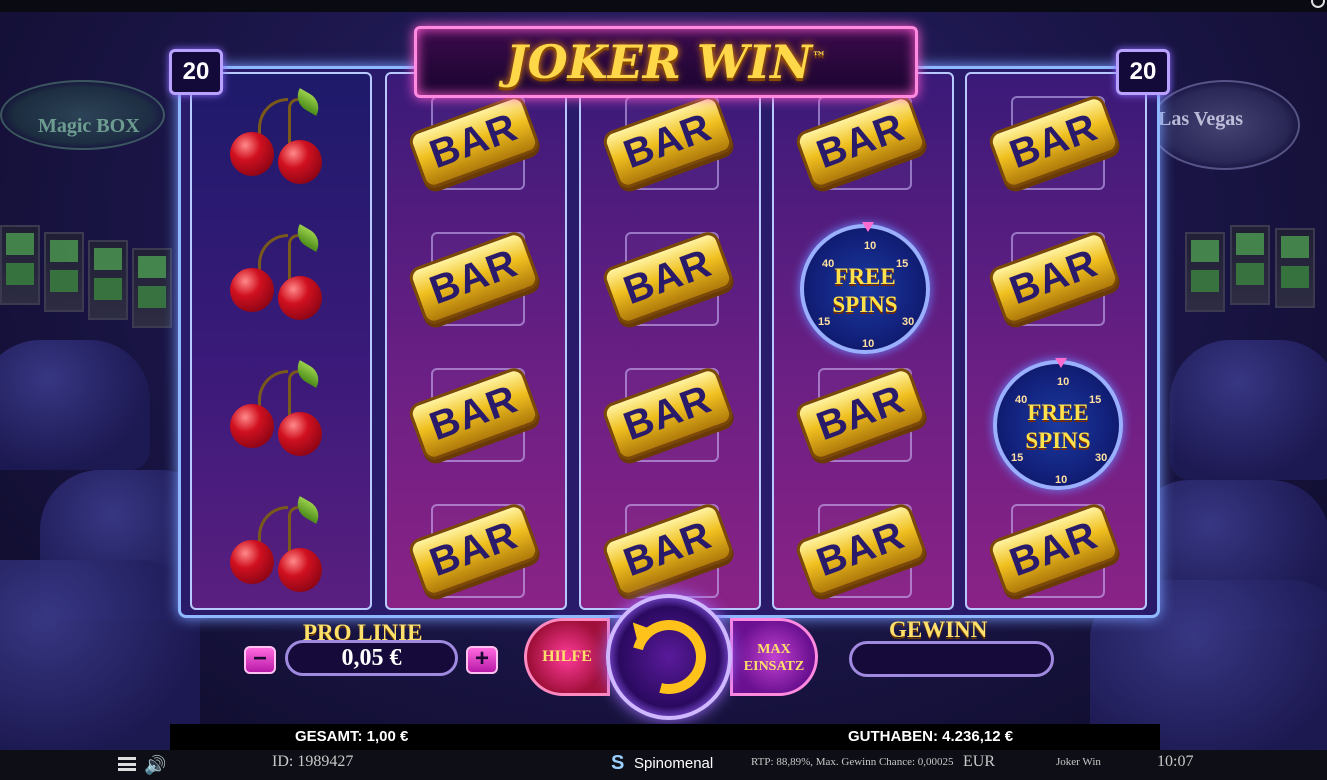 This screenshot has width=1327, height=780. I want to click on win-label: GEWINN, so click(938, 629).